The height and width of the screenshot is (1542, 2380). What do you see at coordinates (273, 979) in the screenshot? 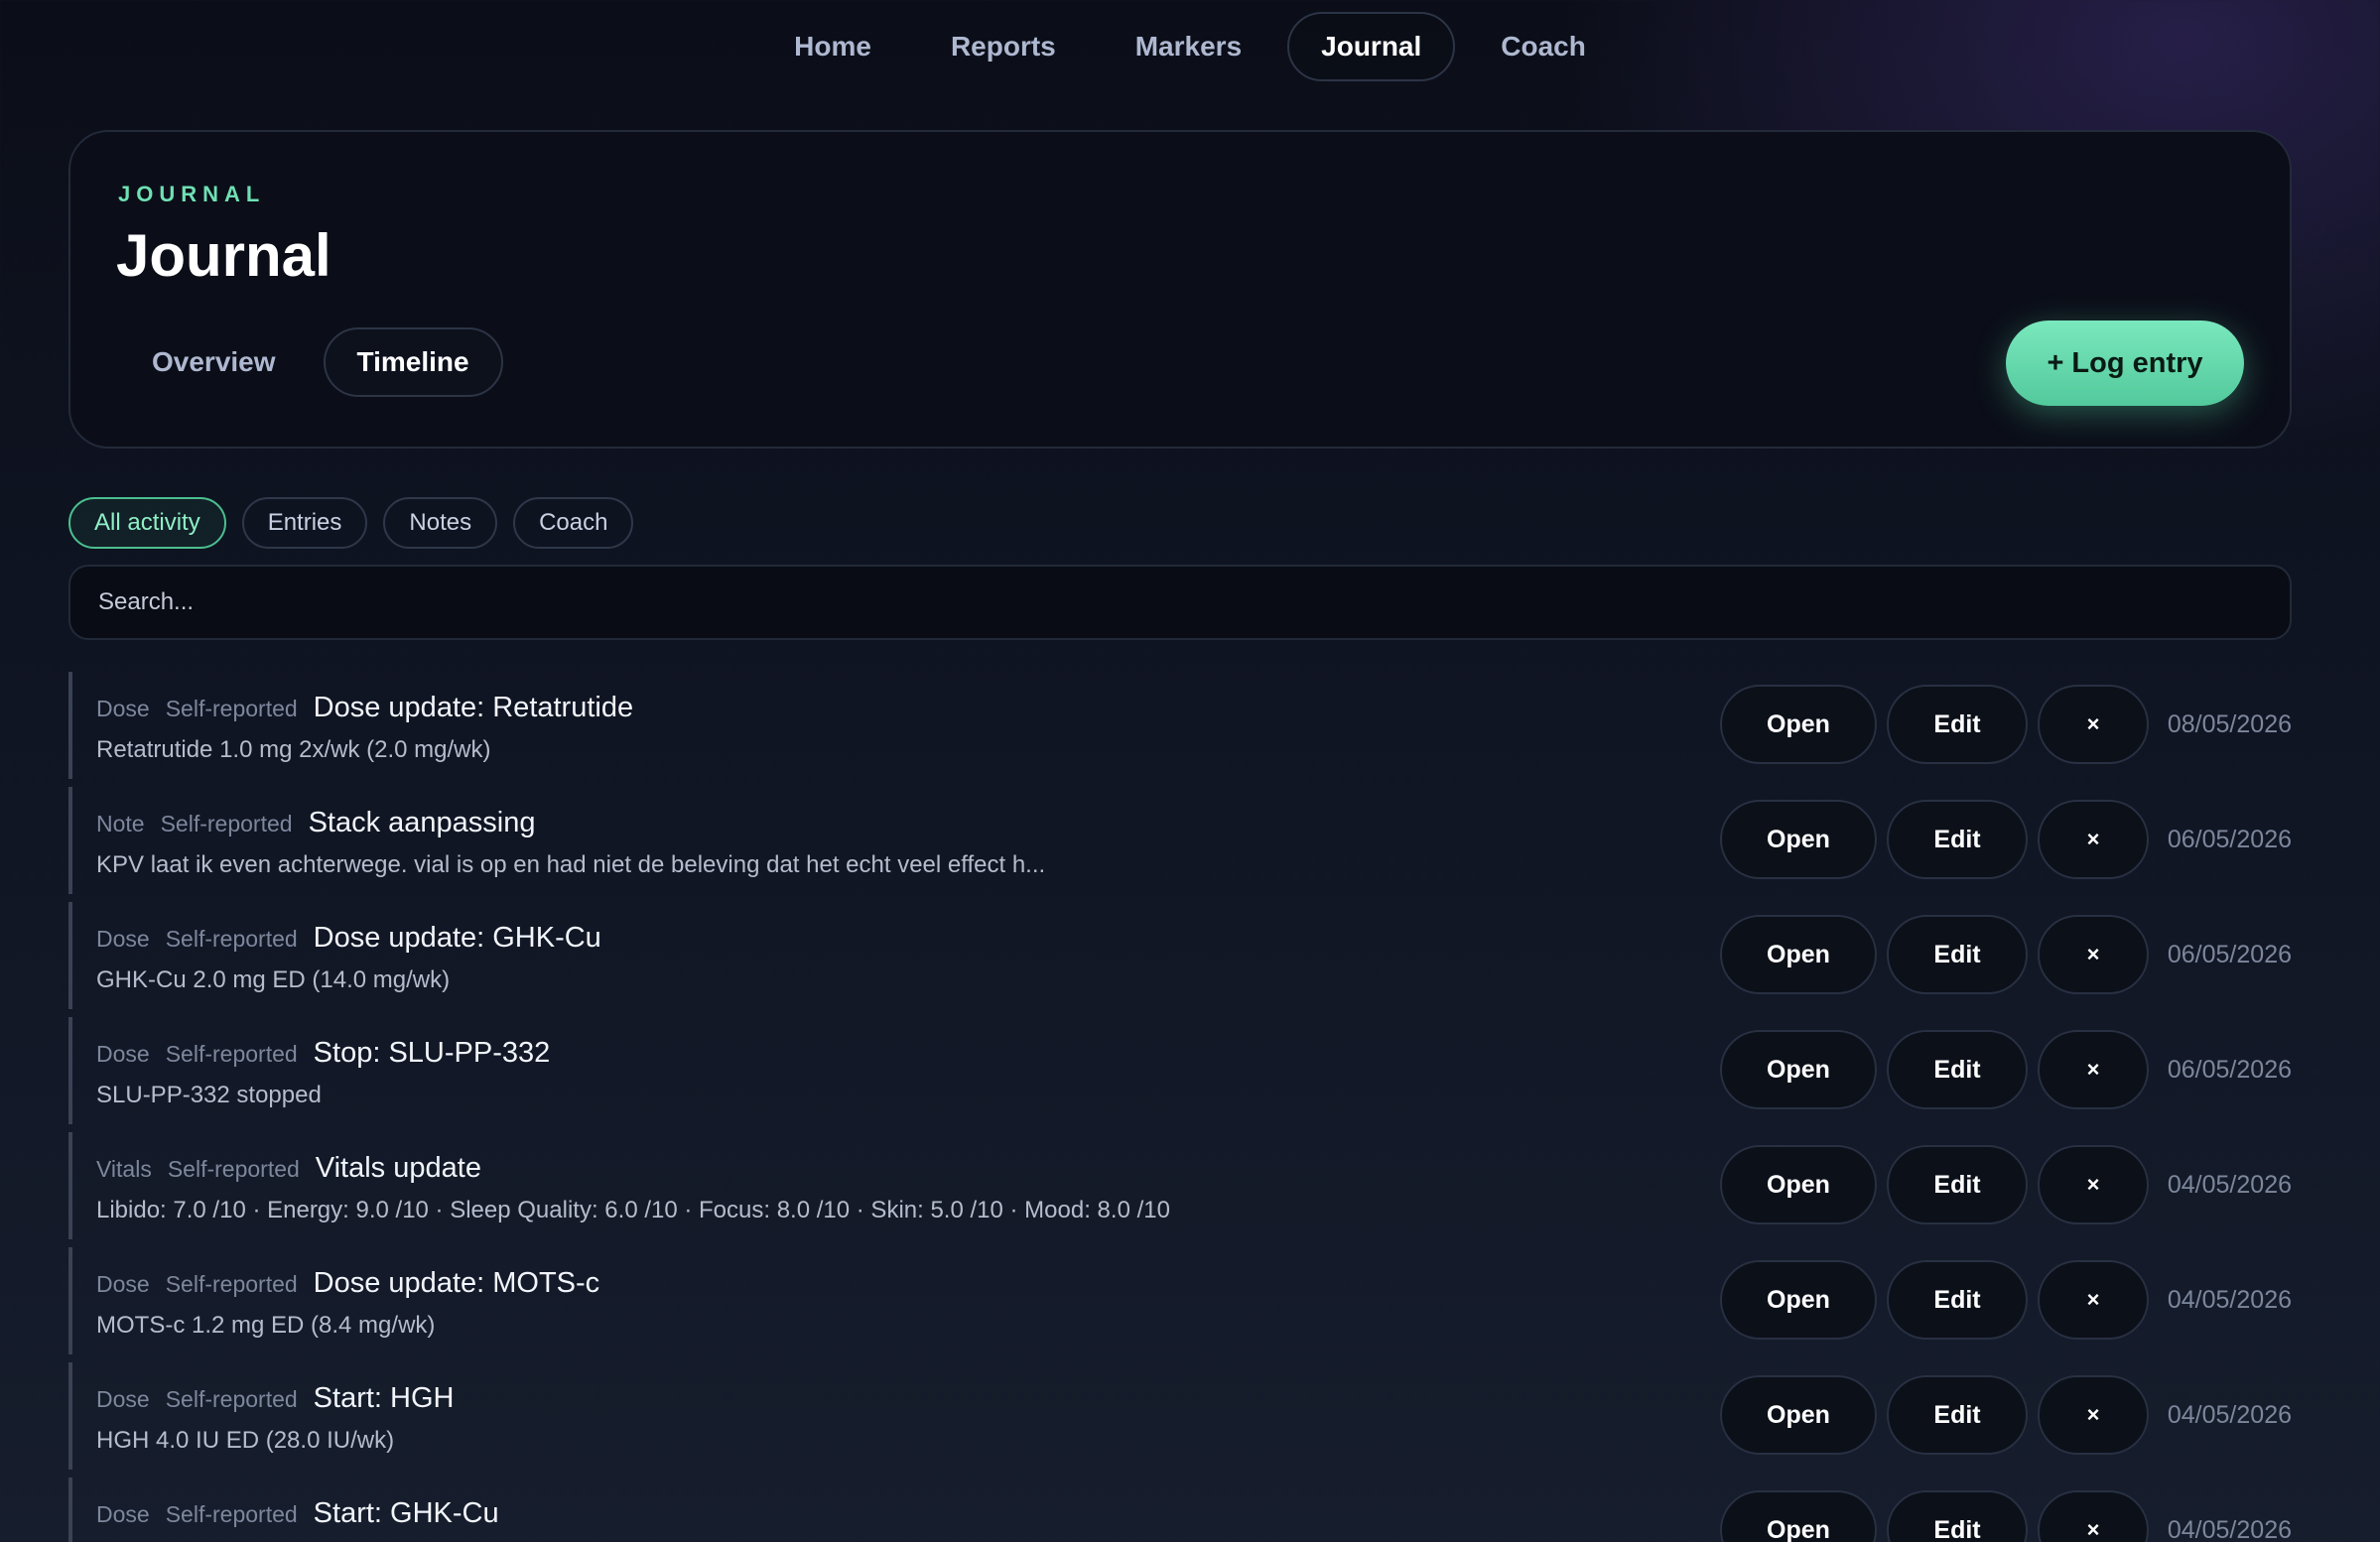
I see `entry-description: GHK-Cu 2.0 mg ED (14.0 mg/wk)` at bounding box center [273, 979].